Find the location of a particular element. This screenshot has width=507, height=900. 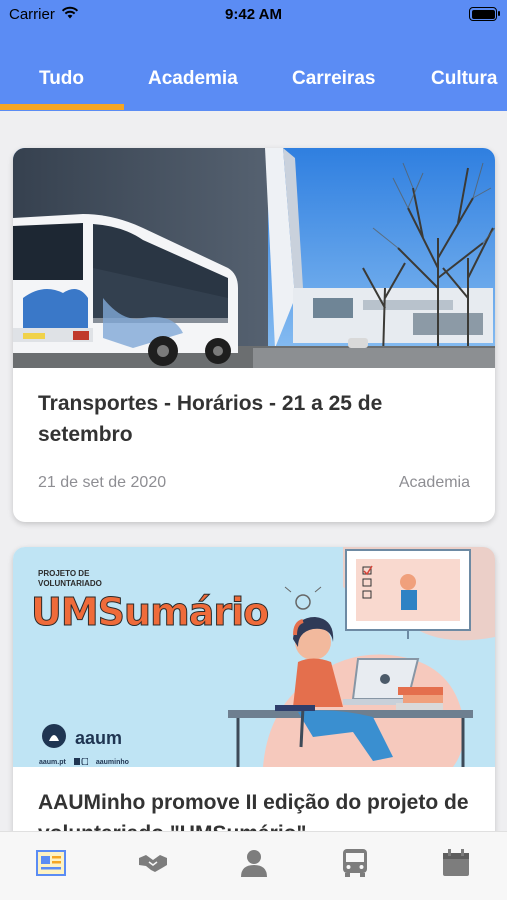

social-icons is located at coordinates (81, 762).